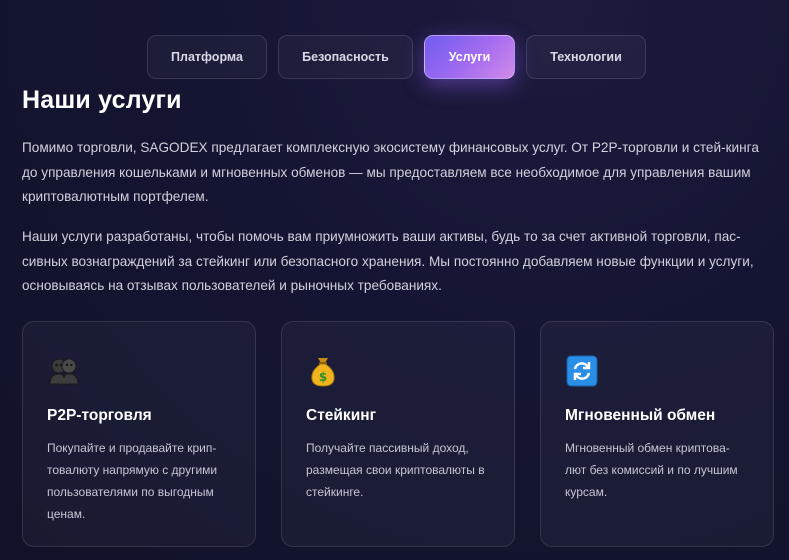 The width and height of the screenshot is (789, 560). I want to click on tab-technologies: Технологии, so click(586, 57).